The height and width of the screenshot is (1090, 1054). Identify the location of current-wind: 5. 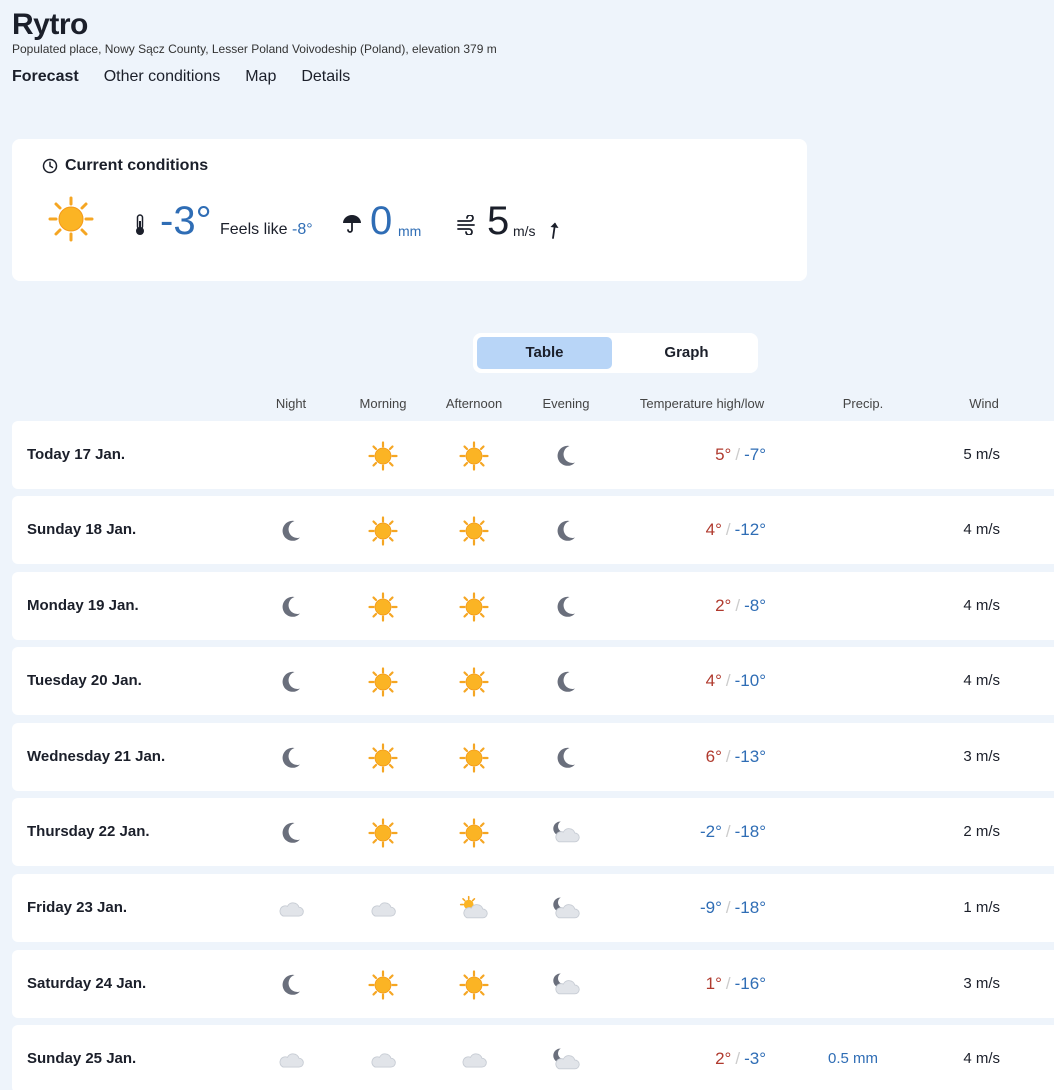
(498, 221).